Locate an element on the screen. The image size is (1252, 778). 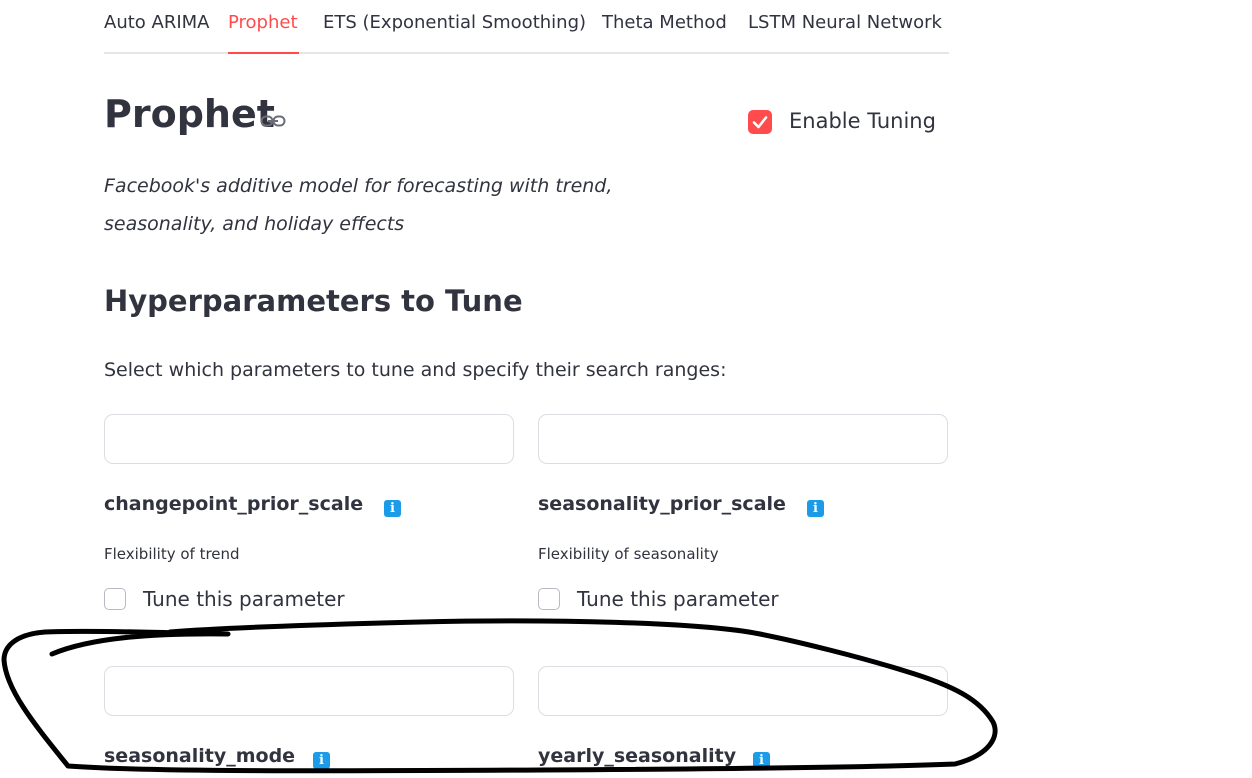
page-title: Prophet is located at coordinates (189, 114).